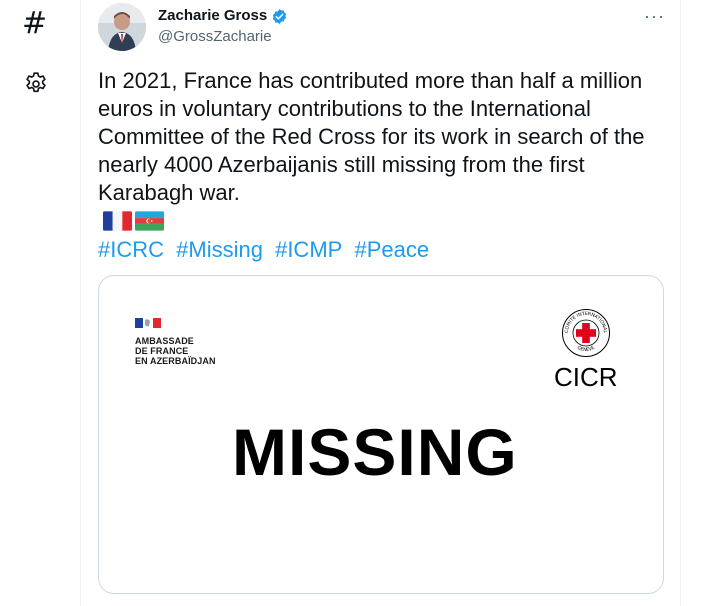 This screenshot has width=705, height=606. I want to click on hashtag-missing: #Missing, so click(219, 249).